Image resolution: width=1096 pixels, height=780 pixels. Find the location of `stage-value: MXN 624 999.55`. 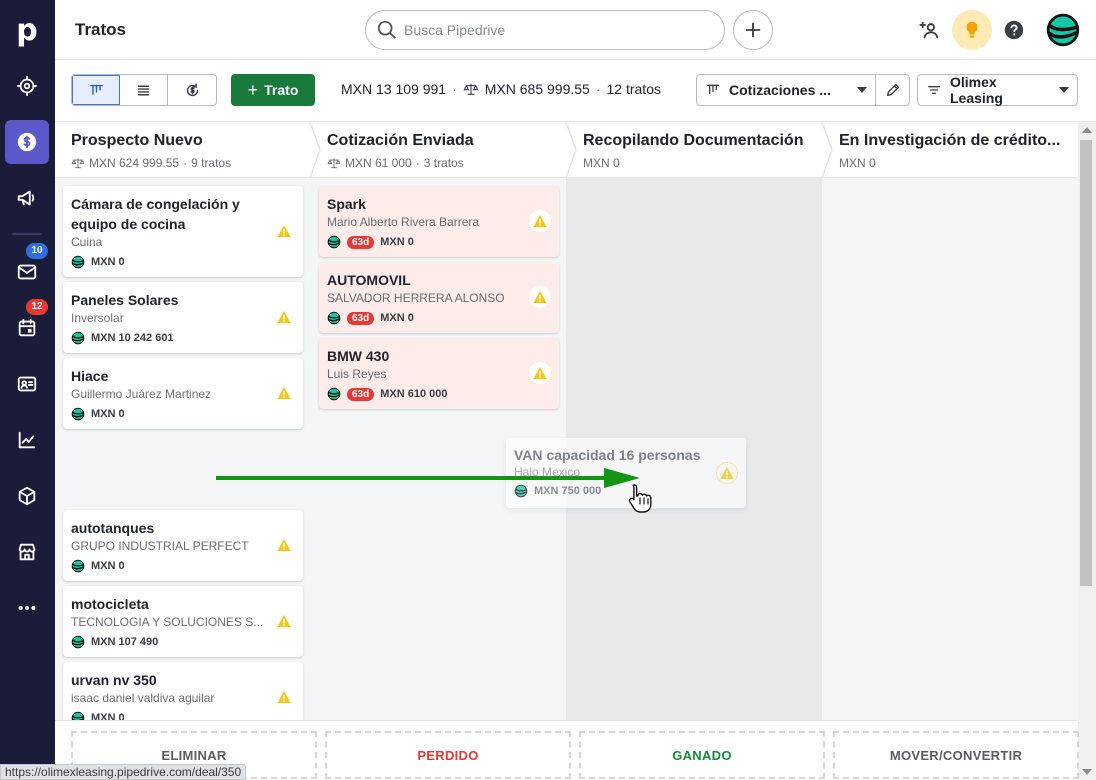

stage-value: MXN 624 999.55 is located at coordinates (134, 163).